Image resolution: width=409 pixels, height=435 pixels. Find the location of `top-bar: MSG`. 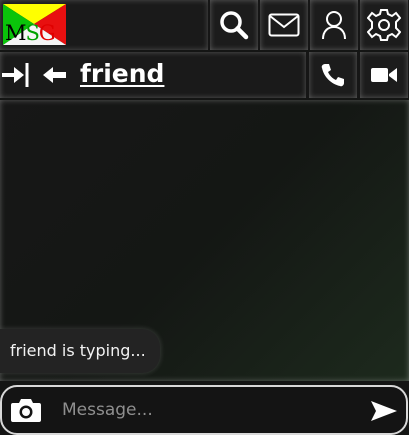

top-bar: MSG is located at coordinates (204, 25).